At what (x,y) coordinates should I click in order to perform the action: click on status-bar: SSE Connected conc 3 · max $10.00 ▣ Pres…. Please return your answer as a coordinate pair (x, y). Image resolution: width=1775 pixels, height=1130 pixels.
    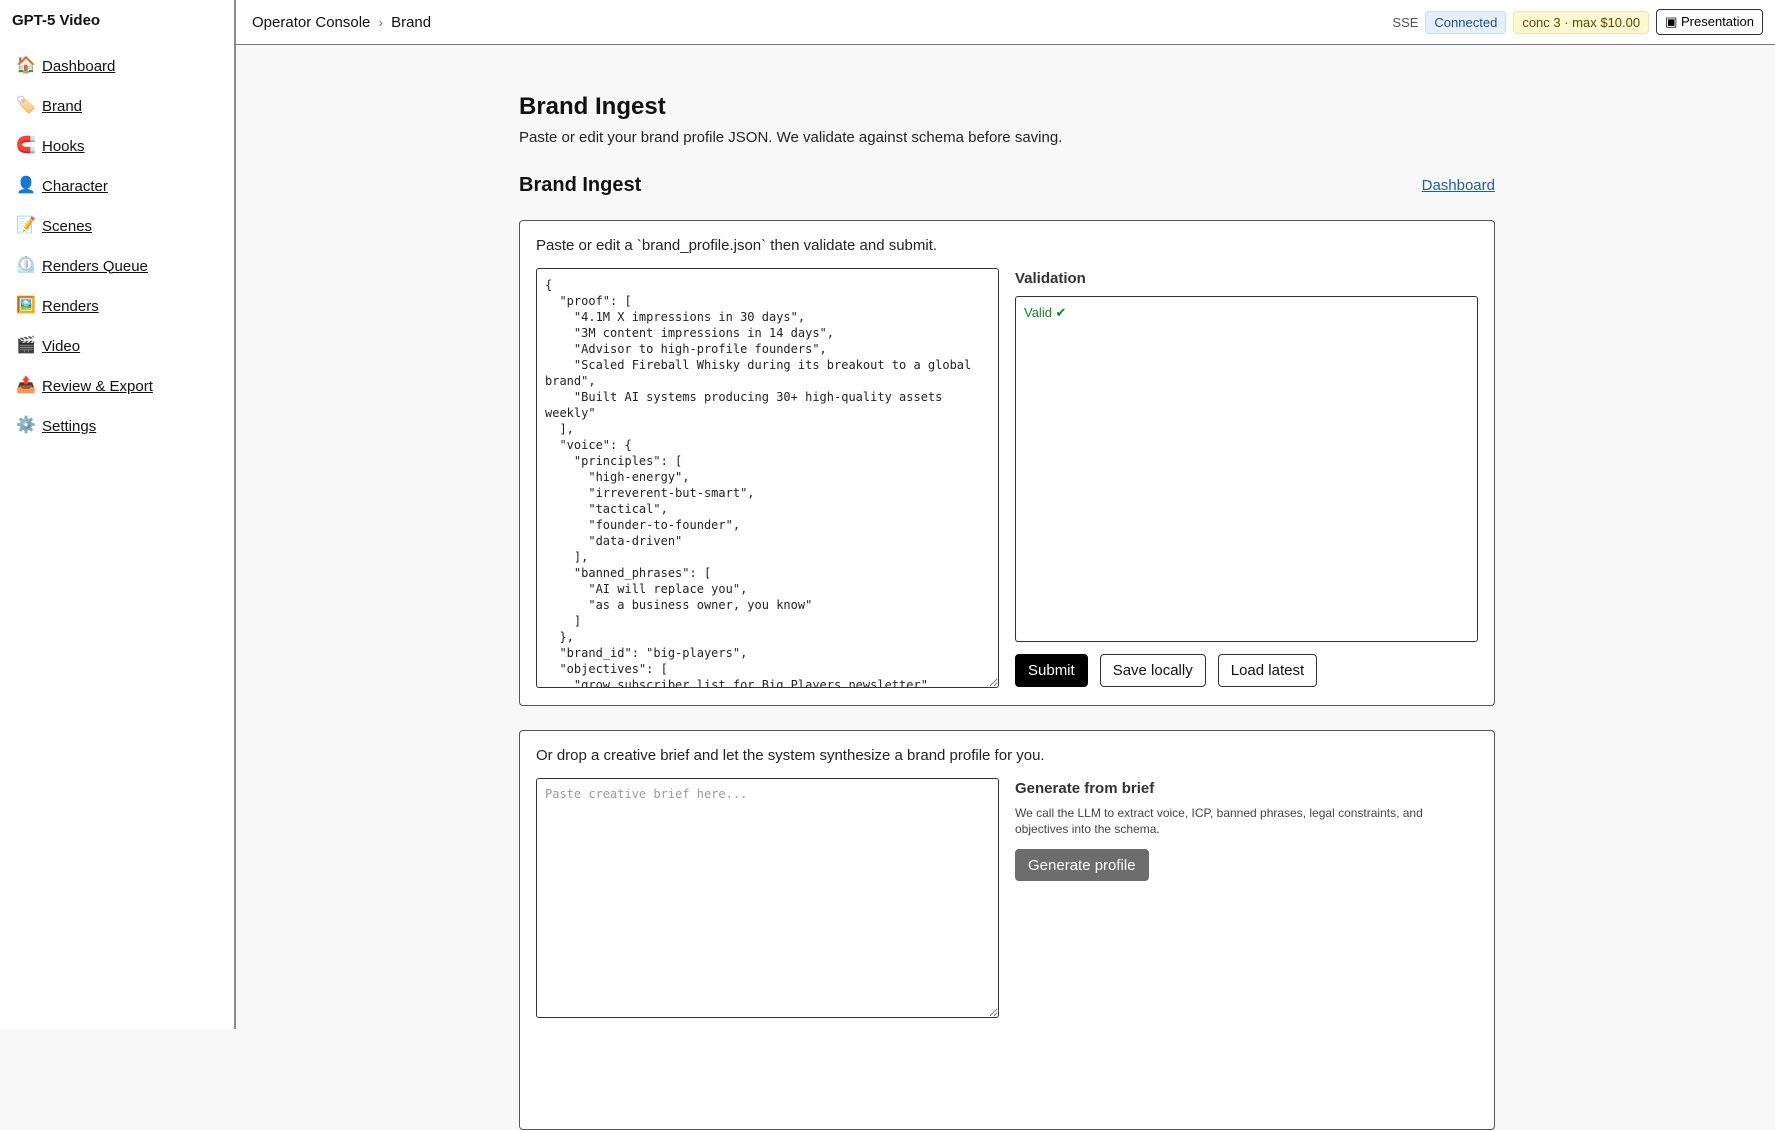
    Looking at the image, I should click on (1577, 22).